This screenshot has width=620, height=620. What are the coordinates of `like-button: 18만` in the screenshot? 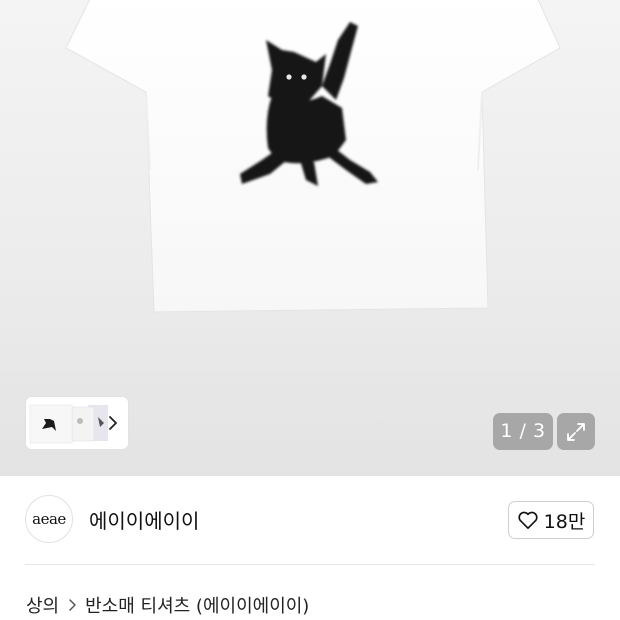 It's located at (551, 520).